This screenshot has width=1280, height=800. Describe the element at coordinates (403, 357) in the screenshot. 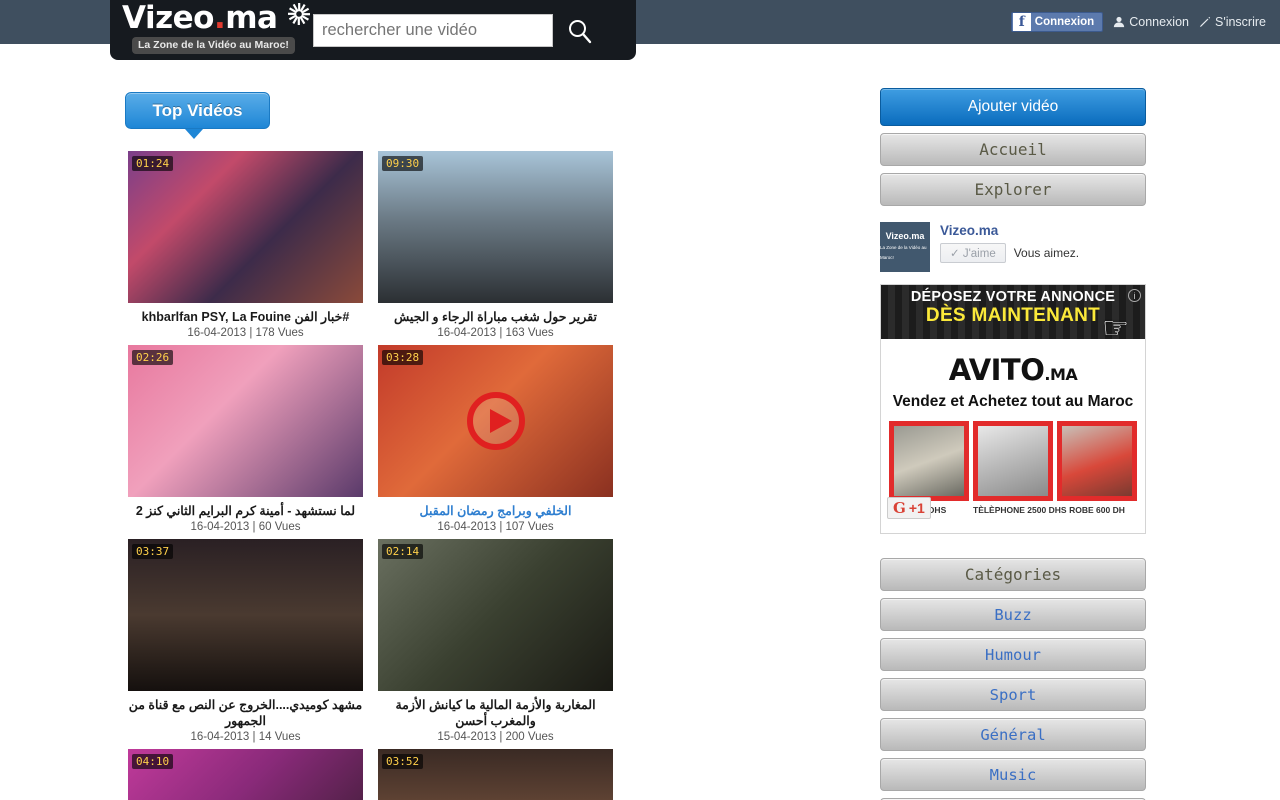

I see `video-duration: 03:28` at that location.